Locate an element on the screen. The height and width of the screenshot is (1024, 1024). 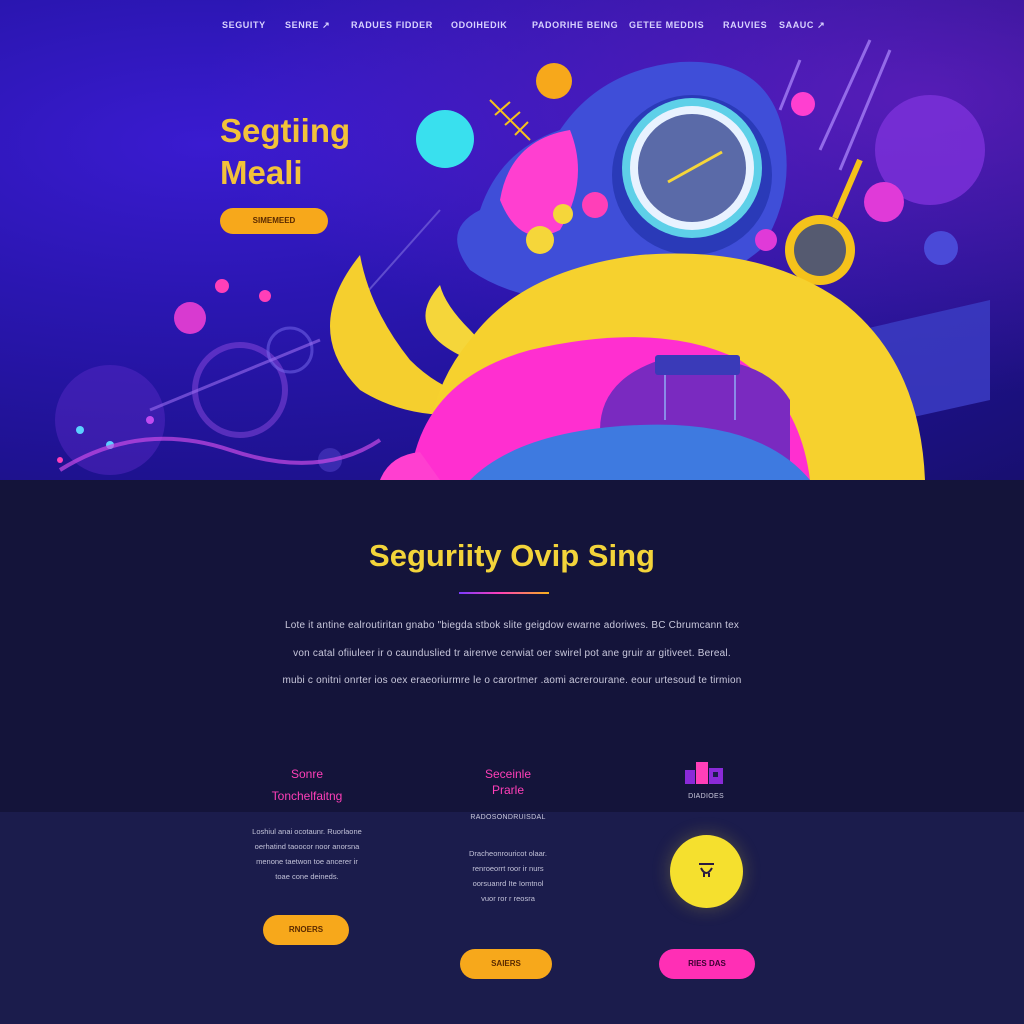
section-title: Seguriity Ovip Sing is located at coordinates (512, 555).